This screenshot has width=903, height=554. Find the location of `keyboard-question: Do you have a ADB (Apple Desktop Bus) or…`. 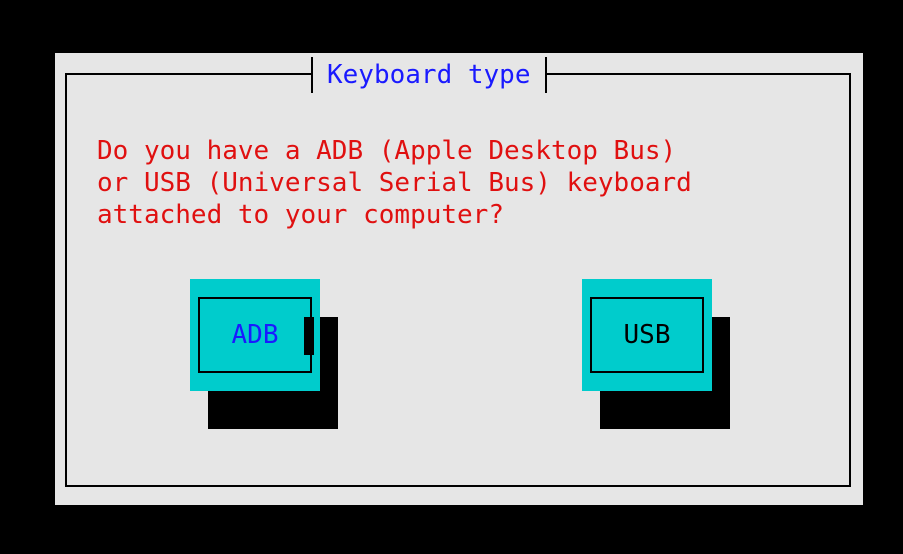

keyboard-question: Do you have a ADB (Apple Desktop Bus) or… is located at coordinates (394, 183).